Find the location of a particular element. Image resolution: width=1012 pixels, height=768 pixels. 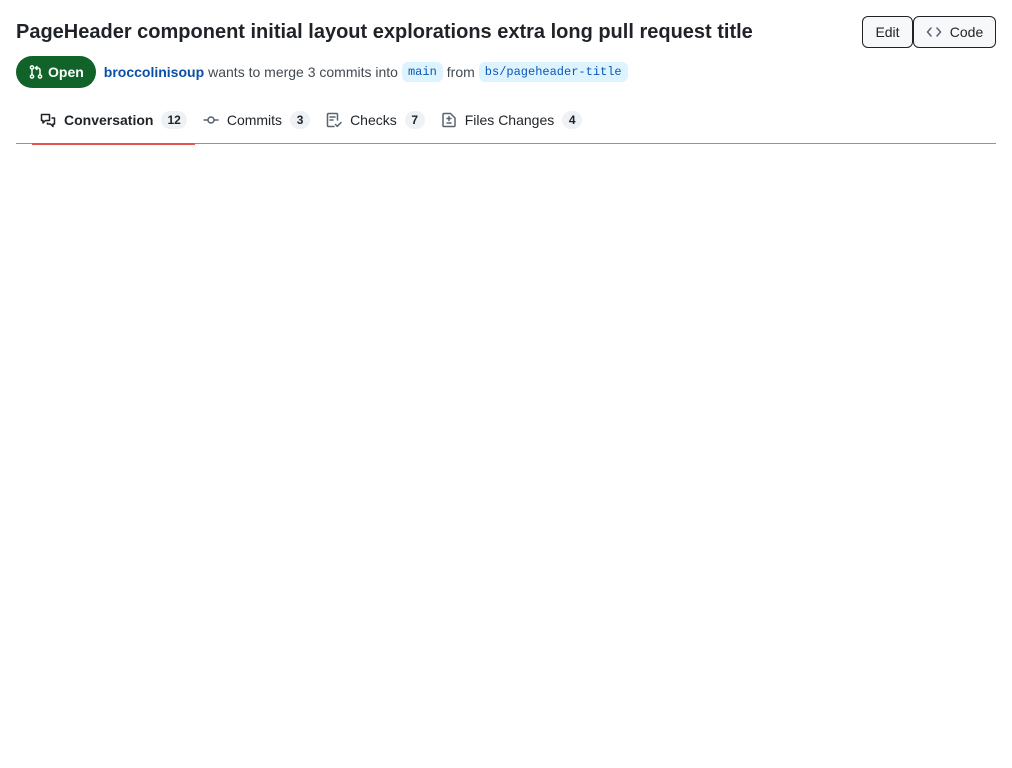

status-badge: Open is located at coordinates (56, 72).